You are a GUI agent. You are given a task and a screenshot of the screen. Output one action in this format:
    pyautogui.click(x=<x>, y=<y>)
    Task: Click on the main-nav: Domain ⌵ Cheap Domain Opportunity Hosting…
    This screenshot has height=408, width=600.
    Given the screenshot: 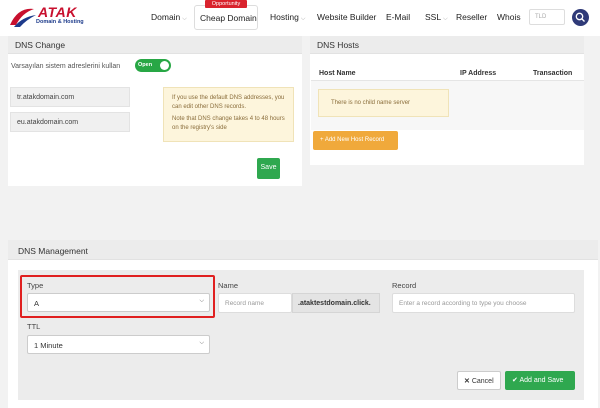 What is the action you would take?
    pyautogui.click(x=300, y=18)
    